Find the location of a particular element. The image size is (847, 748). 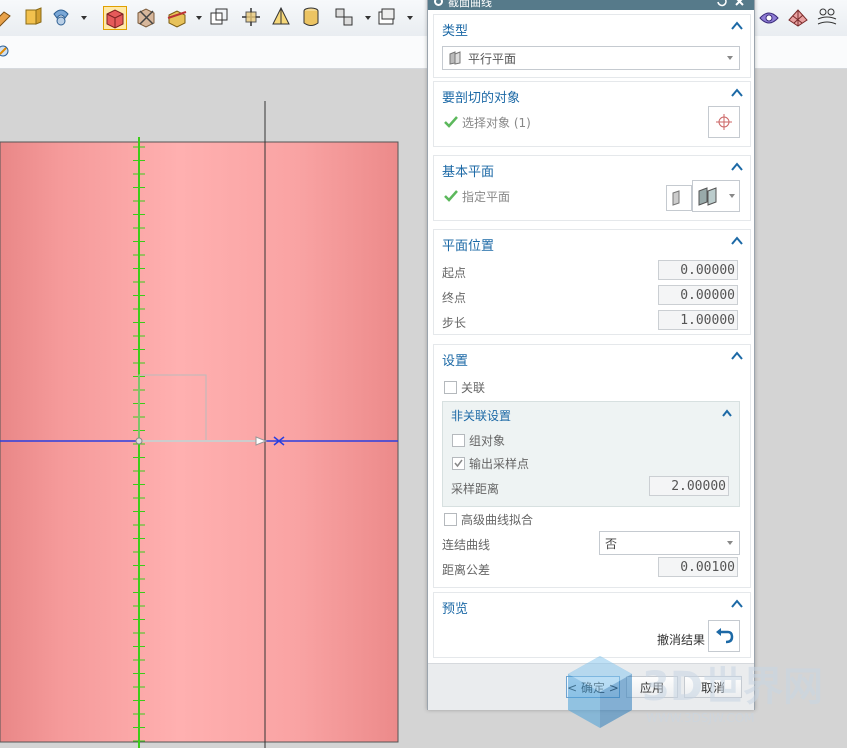

surface-icon is located at coordinates (769, 17).